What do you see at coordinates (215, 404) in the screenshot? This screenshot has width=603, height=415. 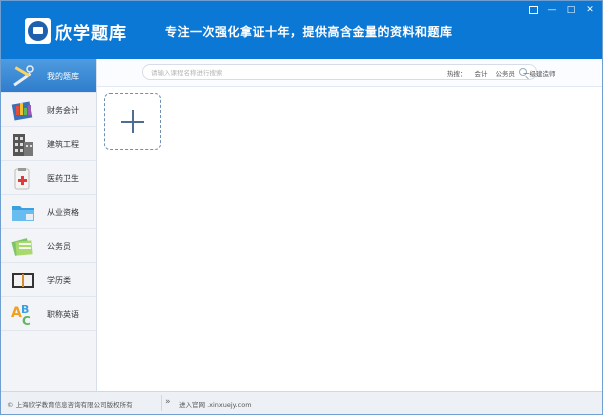 I see `official-site-link: 进入官网 .xinxuejy.com` at bounding box center [215, 404].